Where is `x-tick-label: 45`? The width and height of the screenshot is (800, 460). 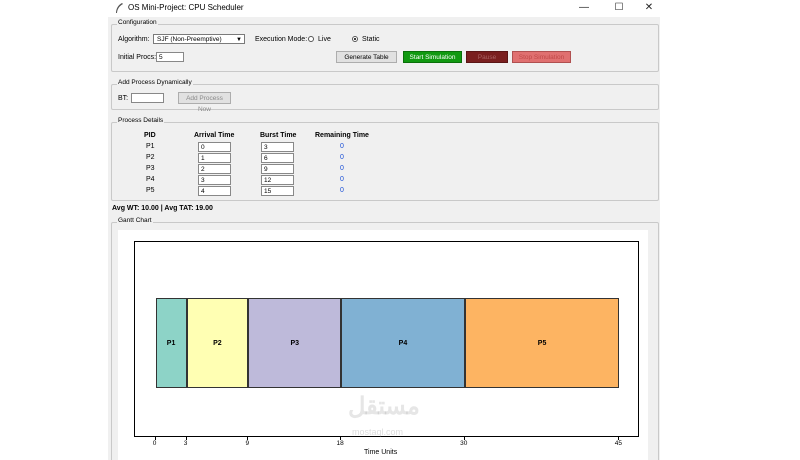
x-tick-label: 45 is located at coordinates (618, 443).